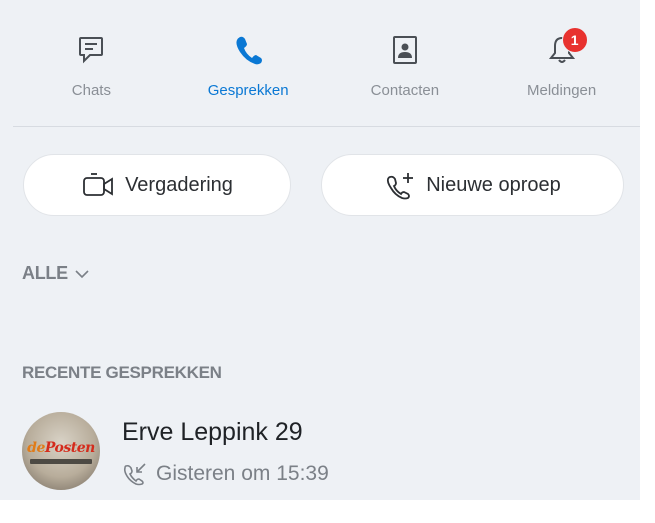 Image resolution: width=655 pixels, height=523 pixels. I want to click on recent-calls-title: RECENTE GESPREKKEN, so click(122, 372).